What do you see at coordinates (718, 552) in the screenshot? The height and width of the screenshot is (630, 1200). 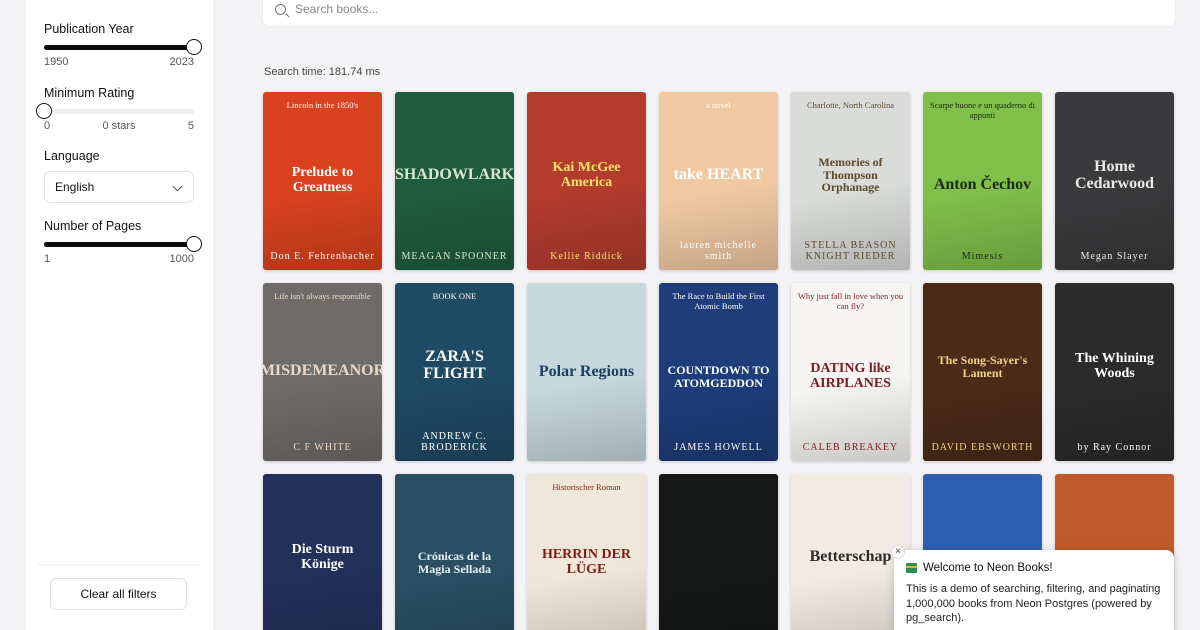 I see `book-card` at bounding box center [718, 552].